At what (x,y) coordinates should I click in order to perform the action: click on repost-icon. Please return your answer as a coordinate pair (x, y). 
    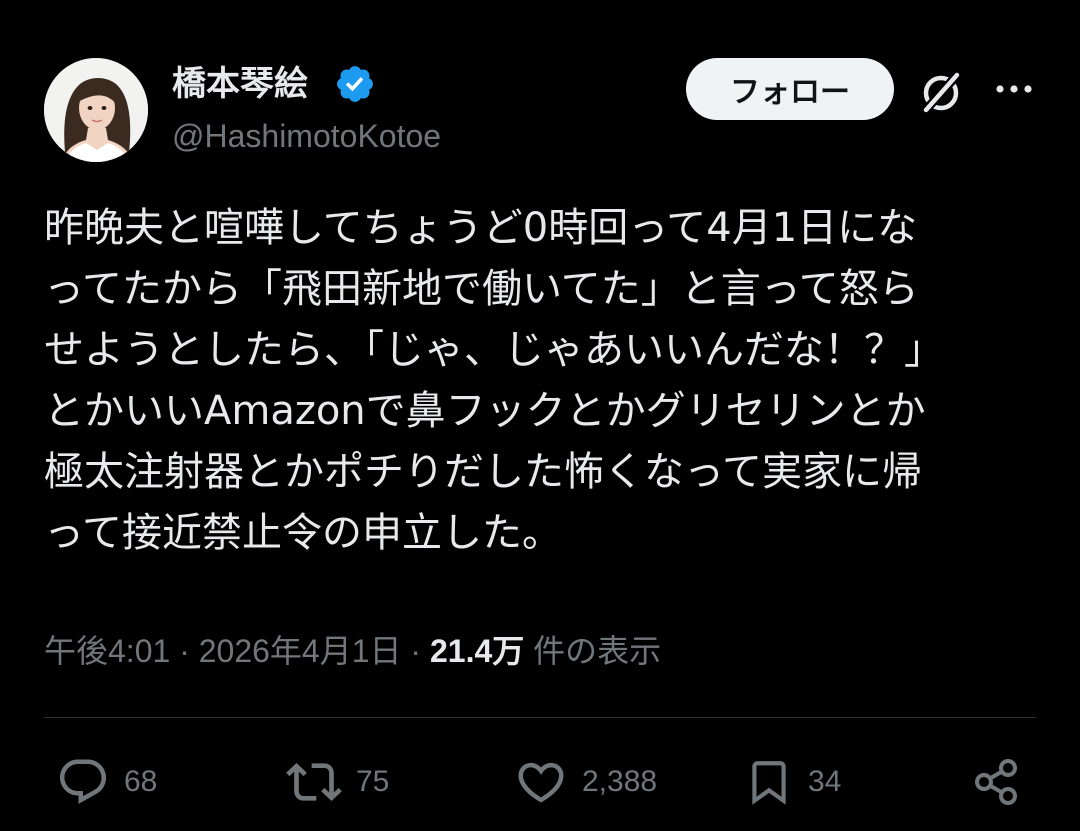
    Looking at the image, I should click on (314, 782).